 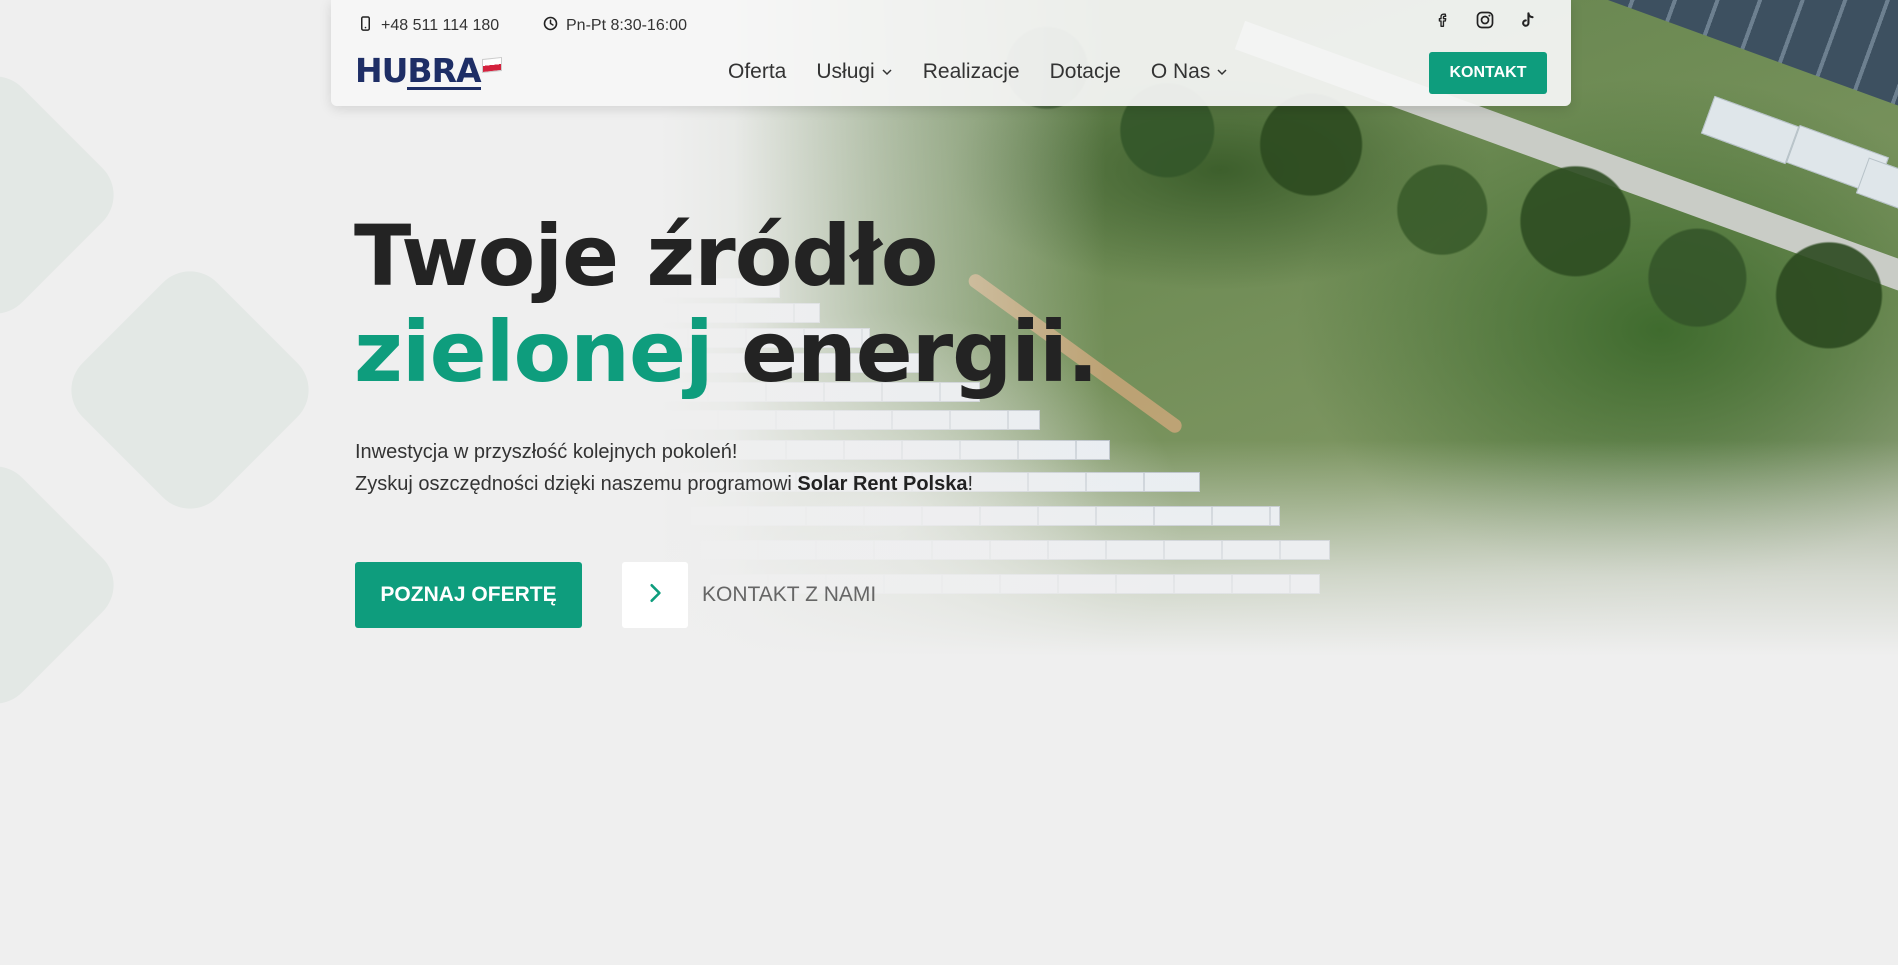 I want to click on opening-hours: Pn-Pt 8:30-16:00, so click(x=615, y=26).